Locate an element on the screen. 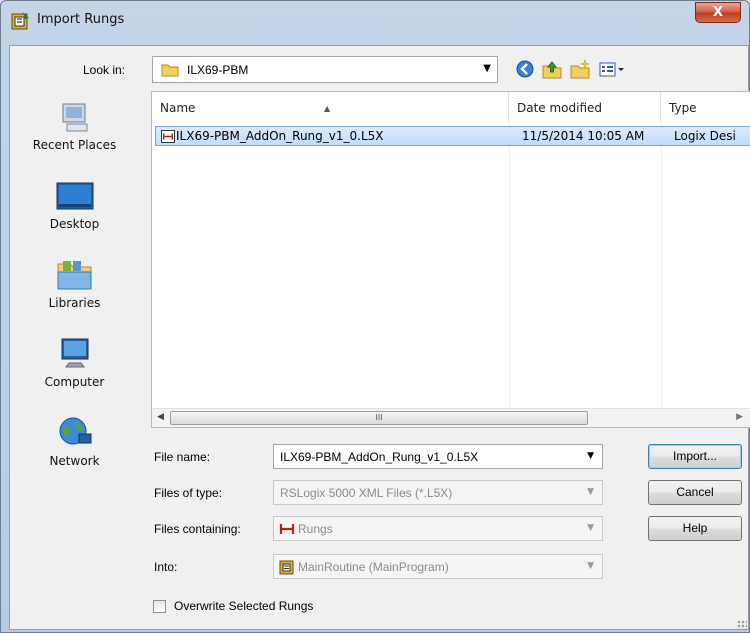 The image size is (750, 633). file-type-cell: Logix Desi is located at coordinates (705, 136).